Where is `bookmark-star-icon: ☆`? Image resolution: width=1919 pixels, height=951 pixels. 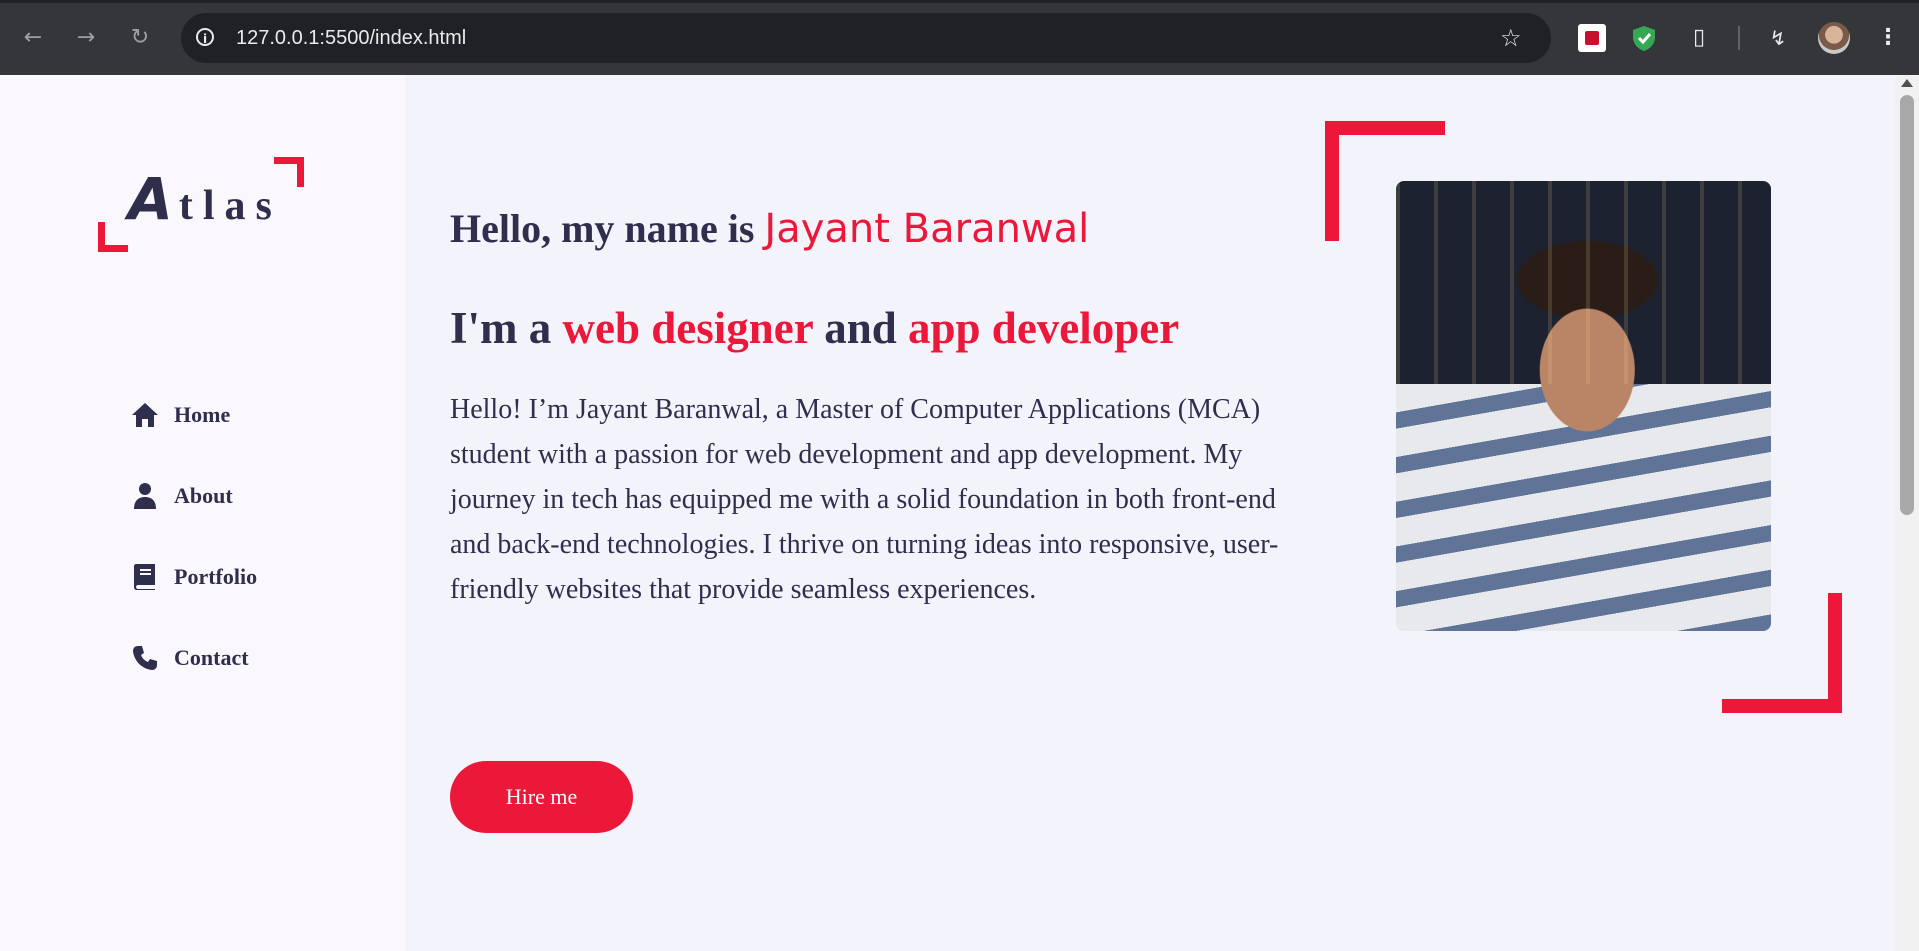
bookmark-star-icon: ☆ is located at coordinates (1511, 38).